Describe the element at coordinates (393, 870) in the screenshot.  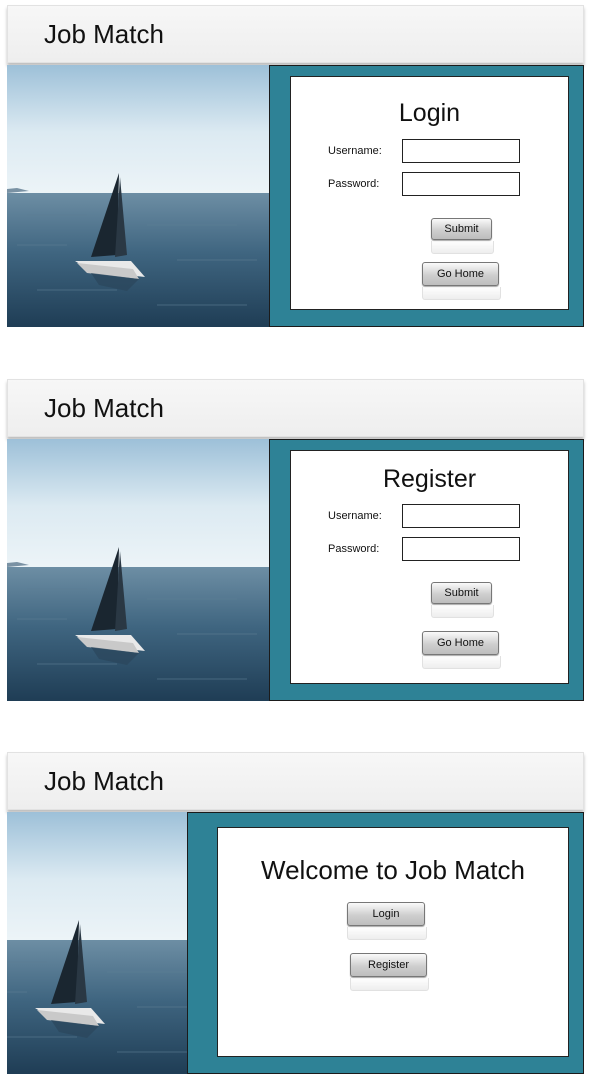
I see `welcome-title: Welcome to Job Match` at that location.